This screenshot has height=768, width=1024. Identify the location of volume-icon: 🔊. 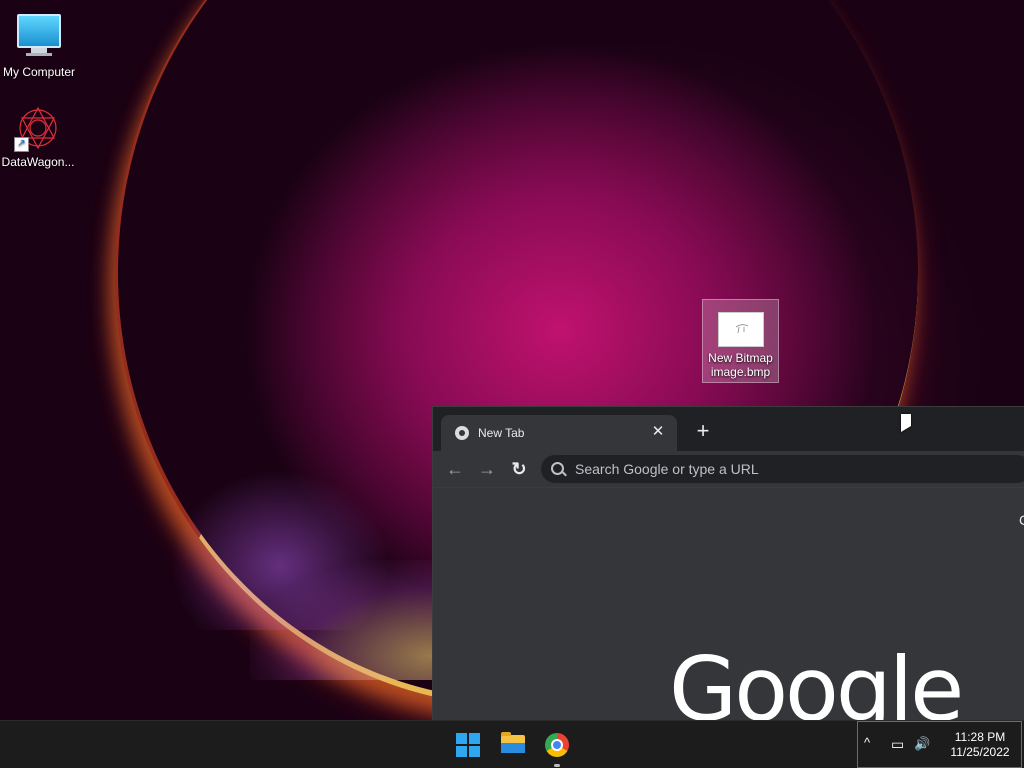
(922, 744).